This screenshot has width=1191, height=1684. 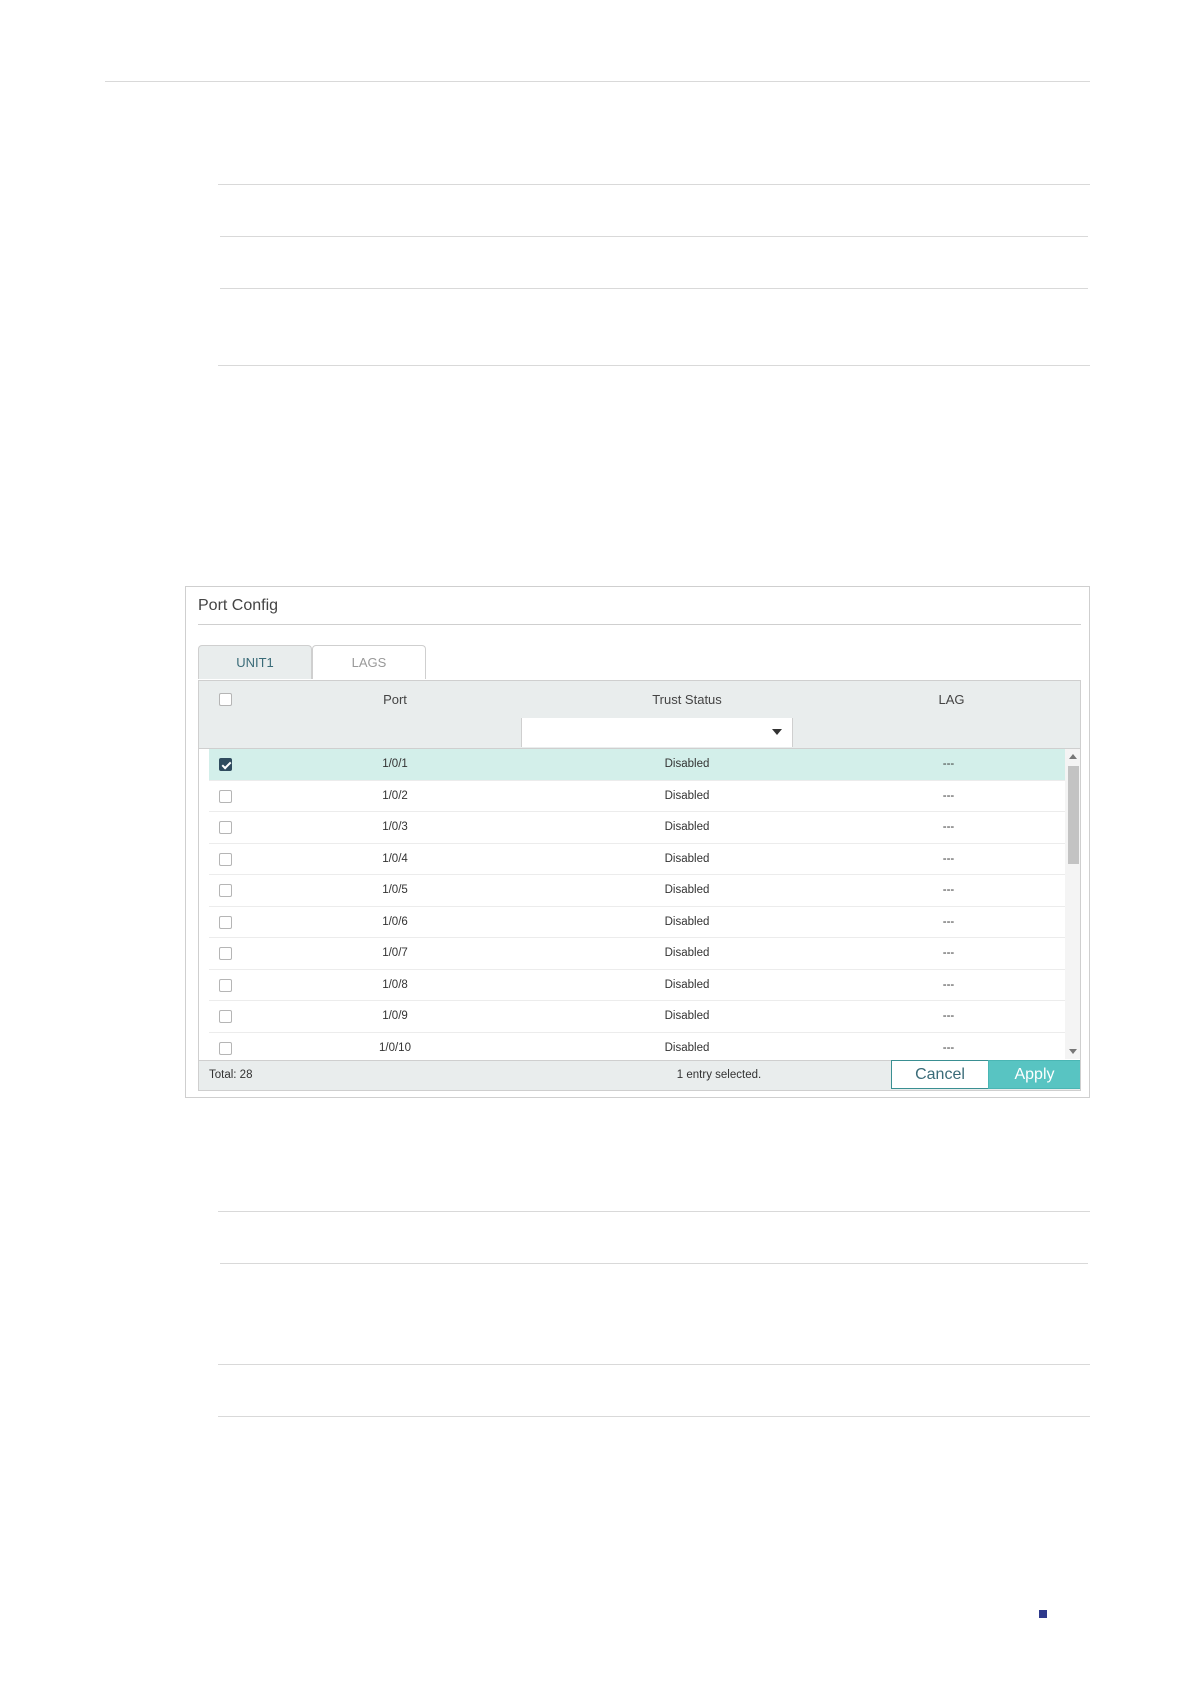 I want to click on table-header: Port Trust Status LAG, so click(x=639, y=700).